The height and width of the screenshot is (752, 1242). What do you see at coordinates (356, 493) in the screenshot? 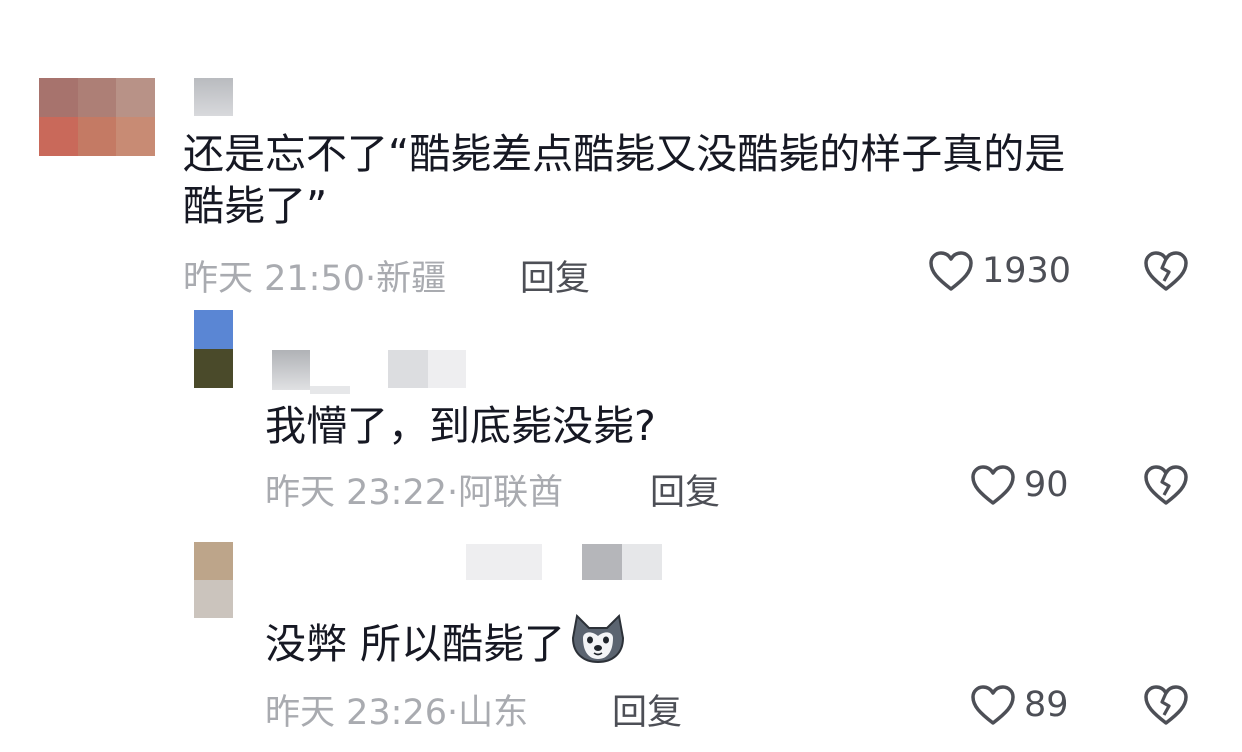
I see `reply-time: 昨天 23:22` at bounding box center [356, 493].